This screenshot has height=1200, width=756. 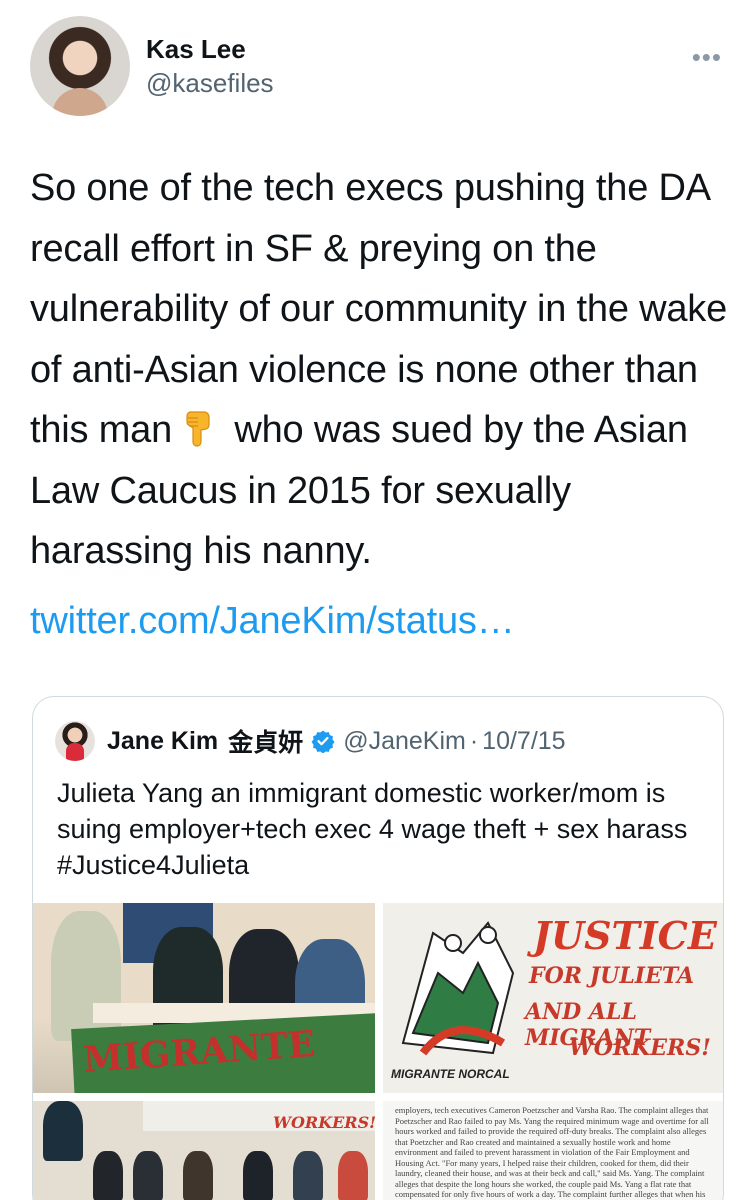 What do you see at coordinates (210, 83) in the screenshot?
I see `author-handle: @kasefiles` at bounding box center [210, 83].